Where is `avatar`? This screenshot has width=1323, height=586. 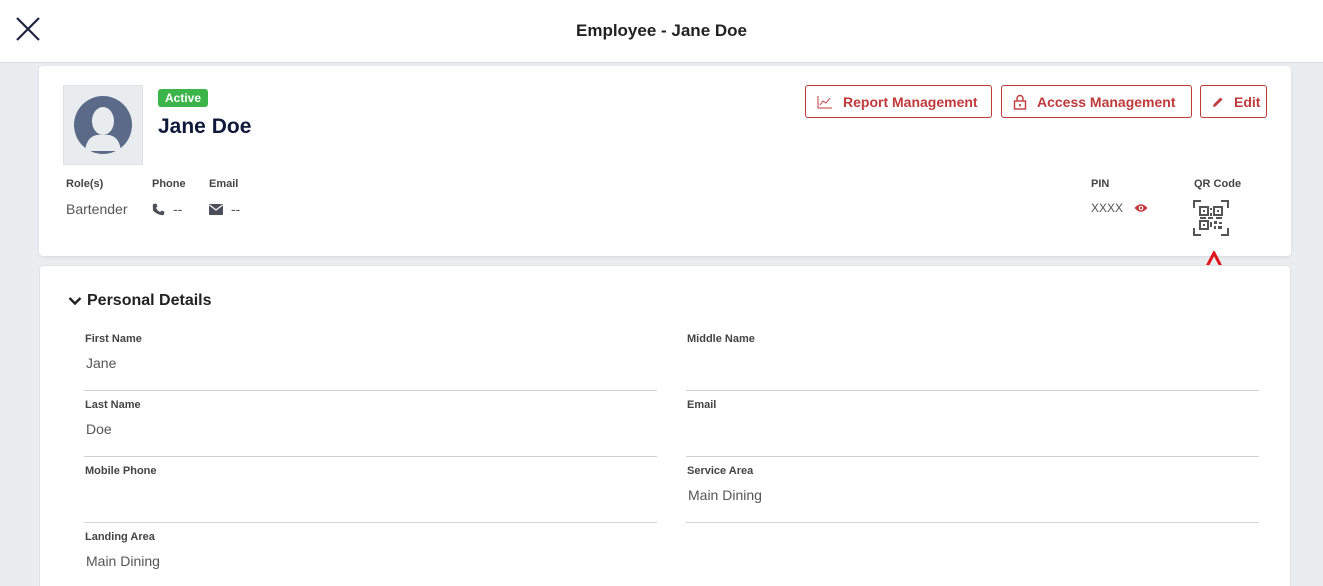 avatar is located at coordinates (103, 125).